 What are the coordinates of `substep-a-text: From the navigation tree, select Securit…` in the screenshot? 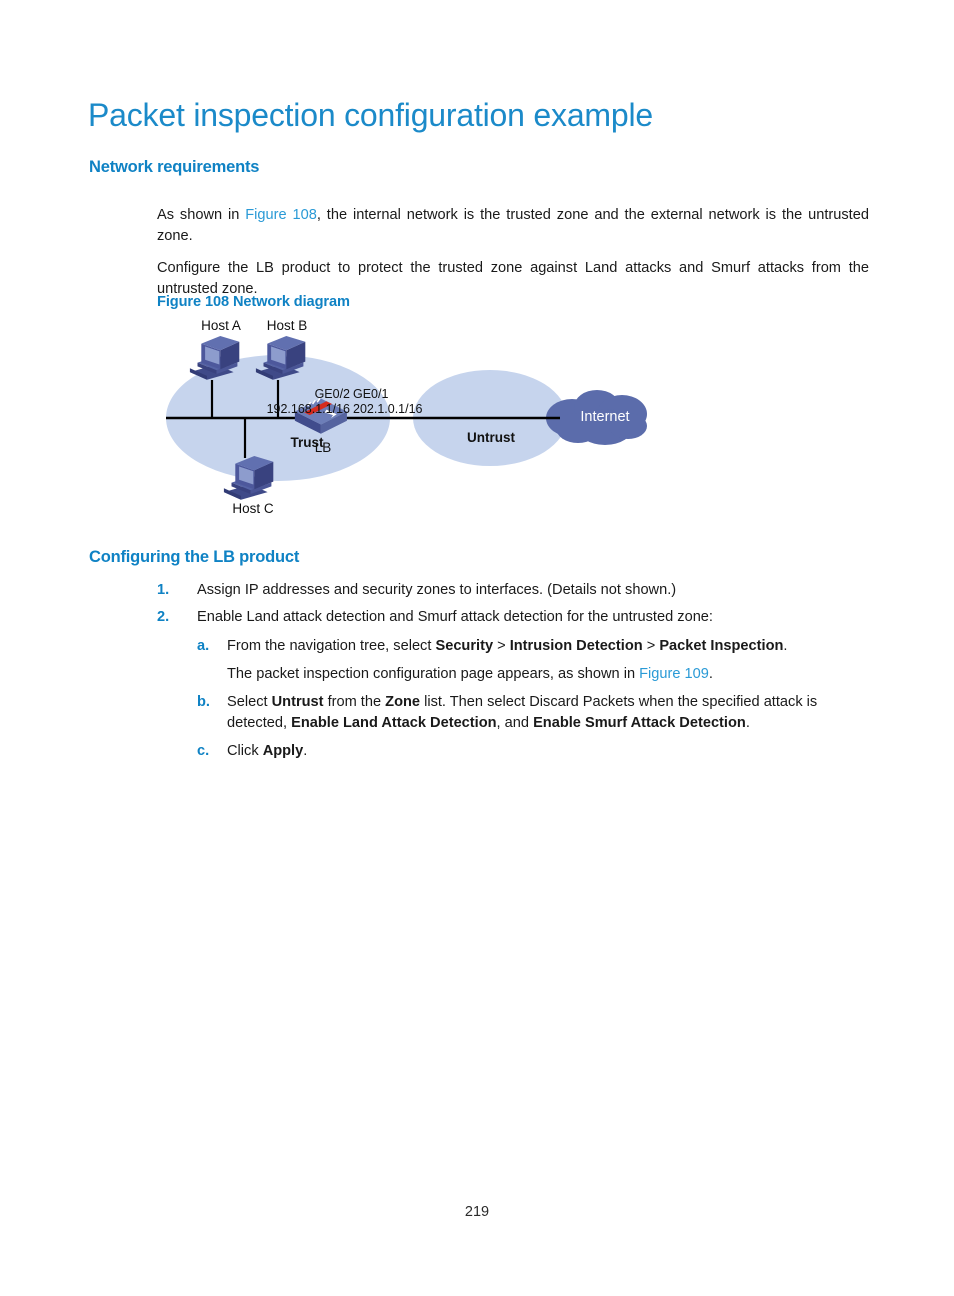 It's located at (549, 646).